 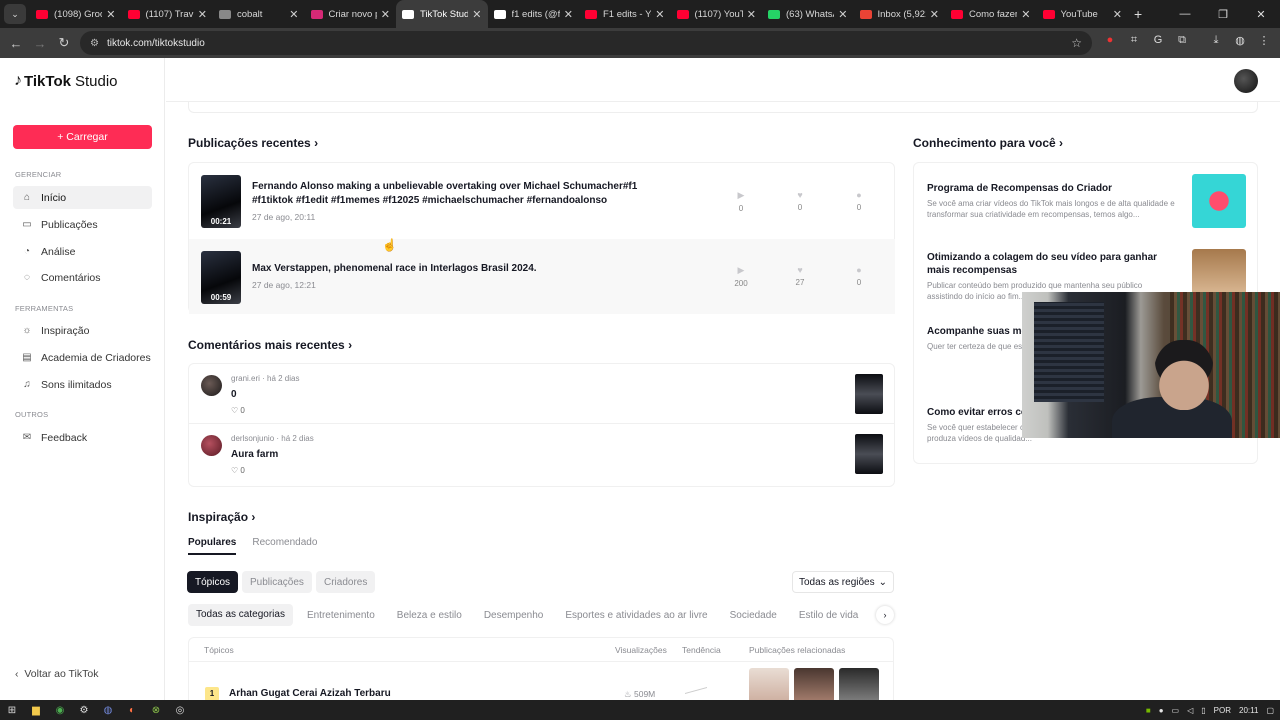 What do you see at coordinates (1158, 40) in the screenshot?
I see `extension-g-icon: G` at bounding box center [1158, 40].